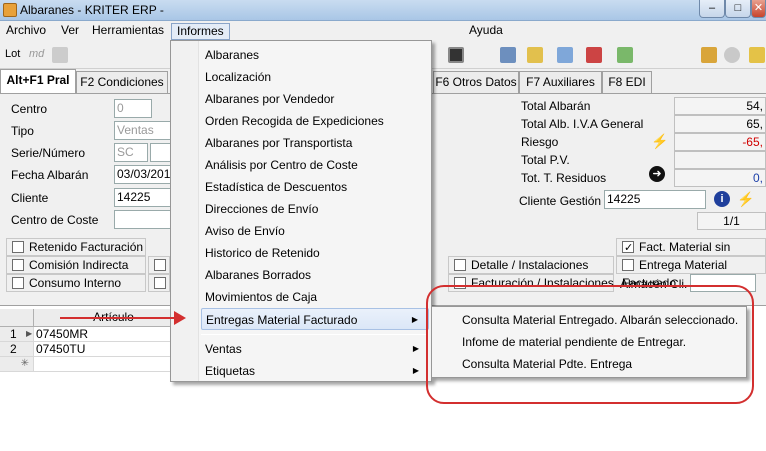 This screenshot has height=451, width=766. I want to click on menu-item-movimientos-caja: Movimientos de Caja, so click(315, 297).